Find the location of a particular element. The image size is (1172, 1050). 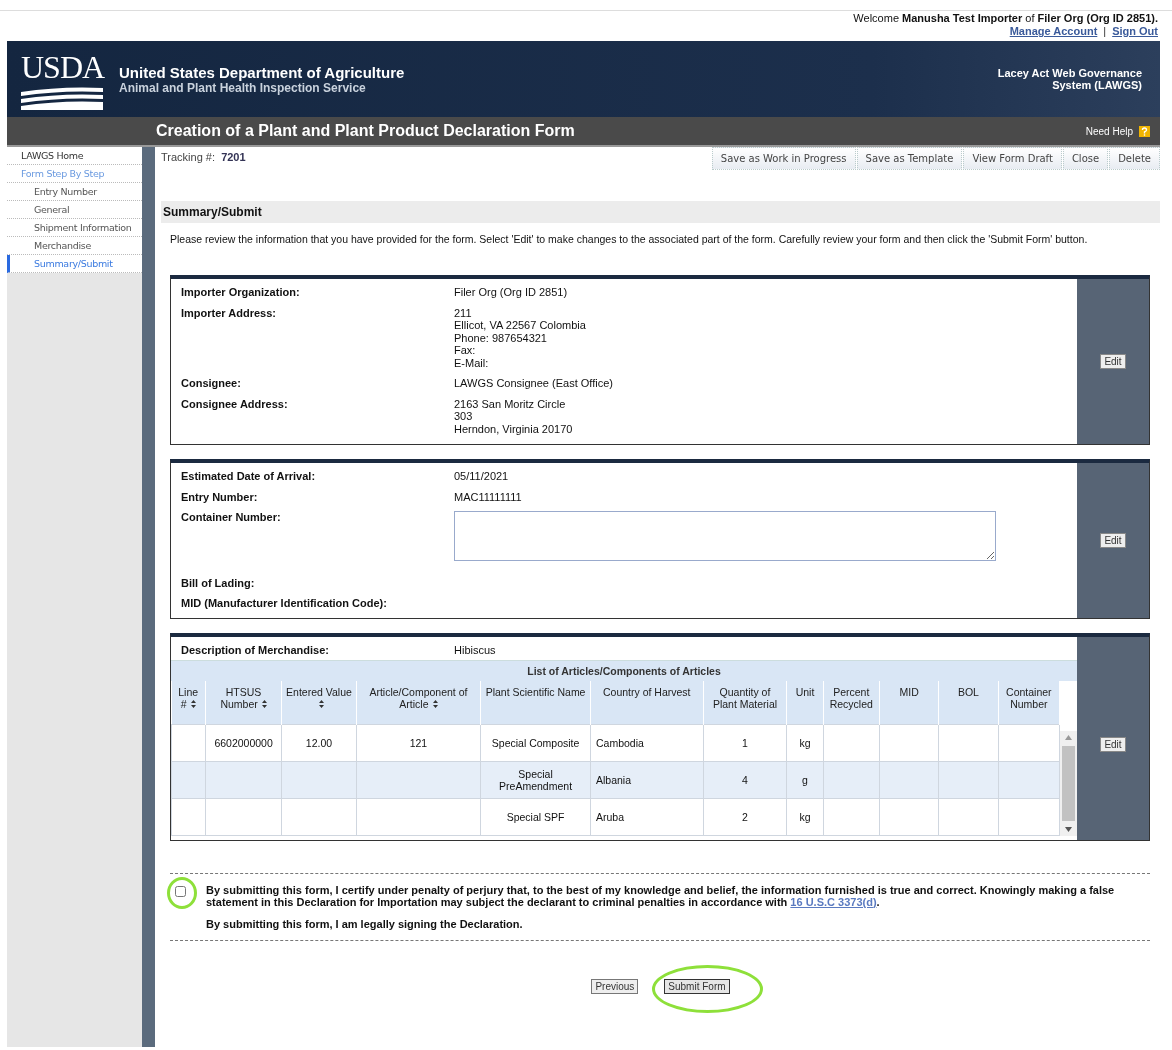

system-name: Lacey Act Web Governance System (LAWGS) is located at coordinates (1069, 79).